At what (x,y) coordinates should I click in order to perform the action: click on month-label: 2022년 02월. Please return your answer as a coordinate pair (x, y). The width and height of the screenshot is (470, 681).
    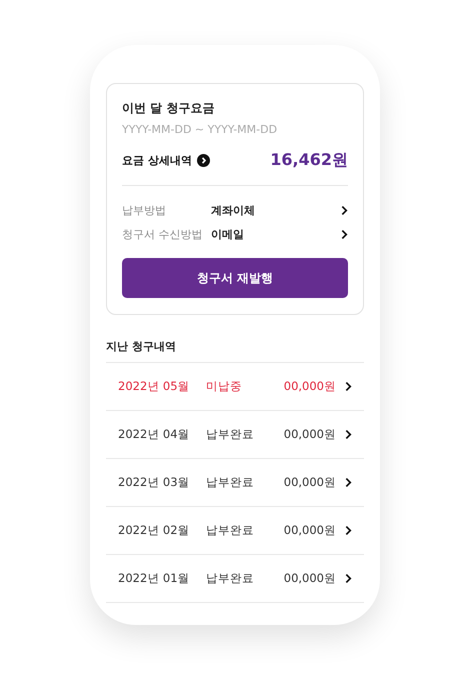
    Looking at the image, I should click on (154, 530).